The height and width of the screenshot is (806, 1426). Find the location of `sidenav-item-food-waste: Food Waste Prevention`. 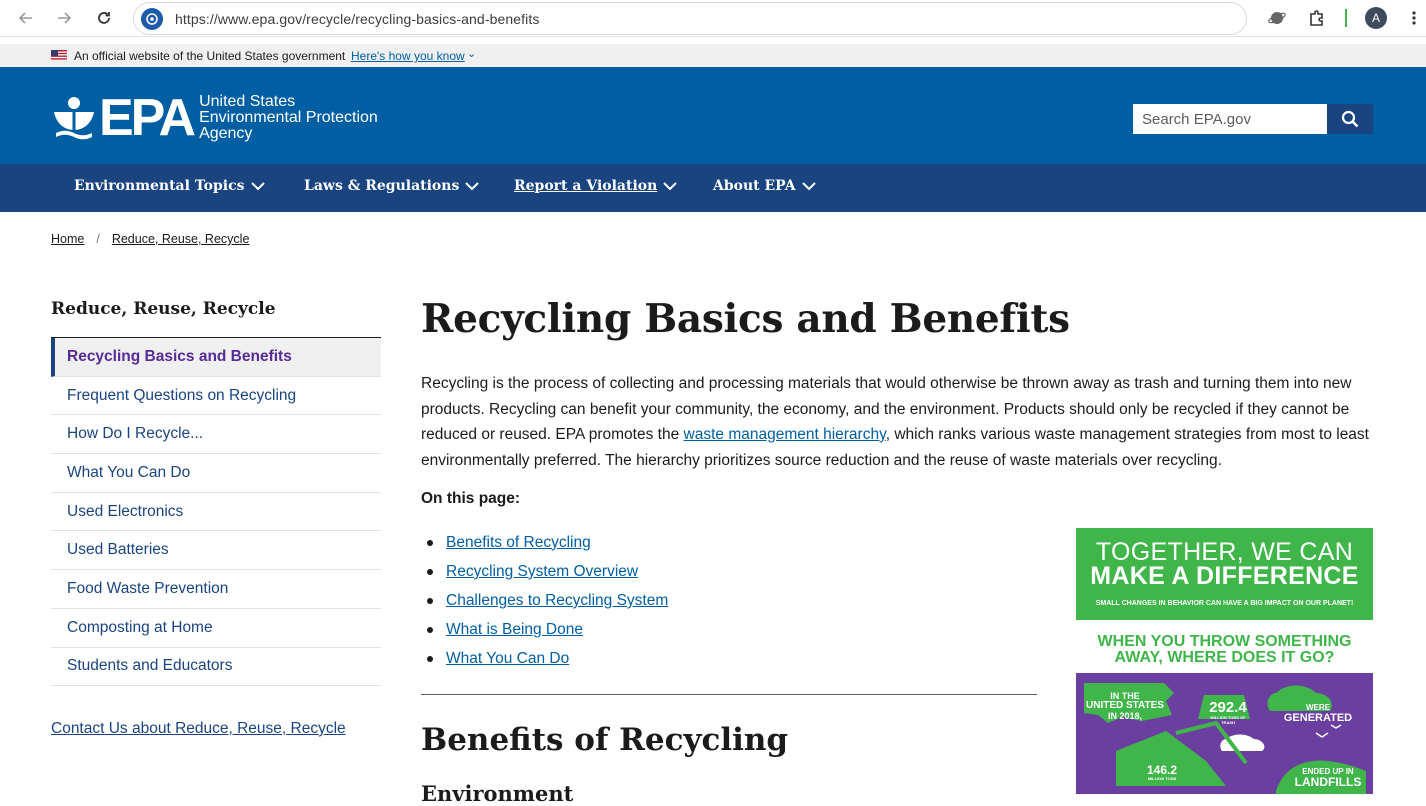

sidenav-item-food-waste: Food Waste Prevention is located at coordinates (216, 589).